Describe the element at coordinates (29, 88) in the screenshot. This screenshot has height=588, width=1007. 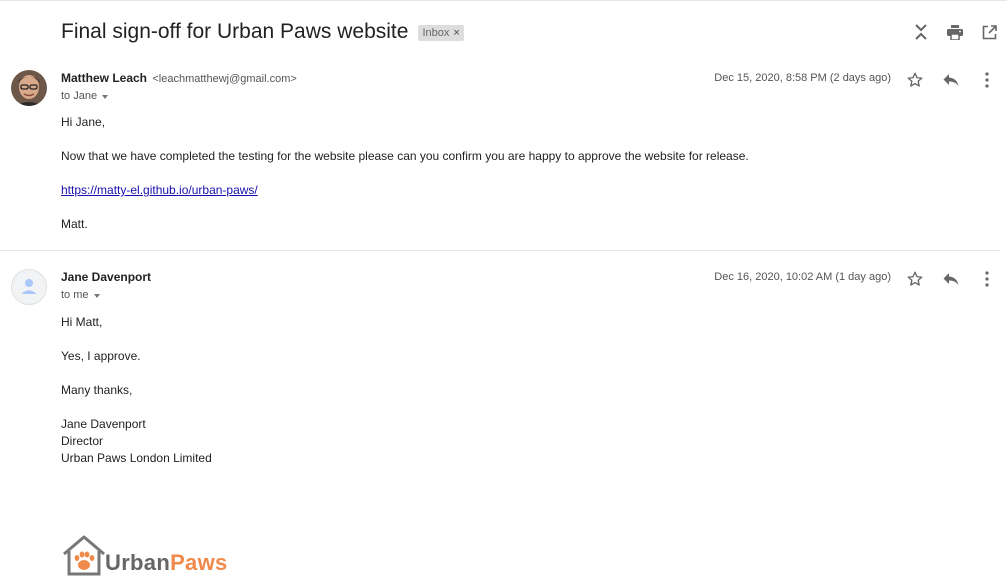
I see `avatar-matthew` at that location.